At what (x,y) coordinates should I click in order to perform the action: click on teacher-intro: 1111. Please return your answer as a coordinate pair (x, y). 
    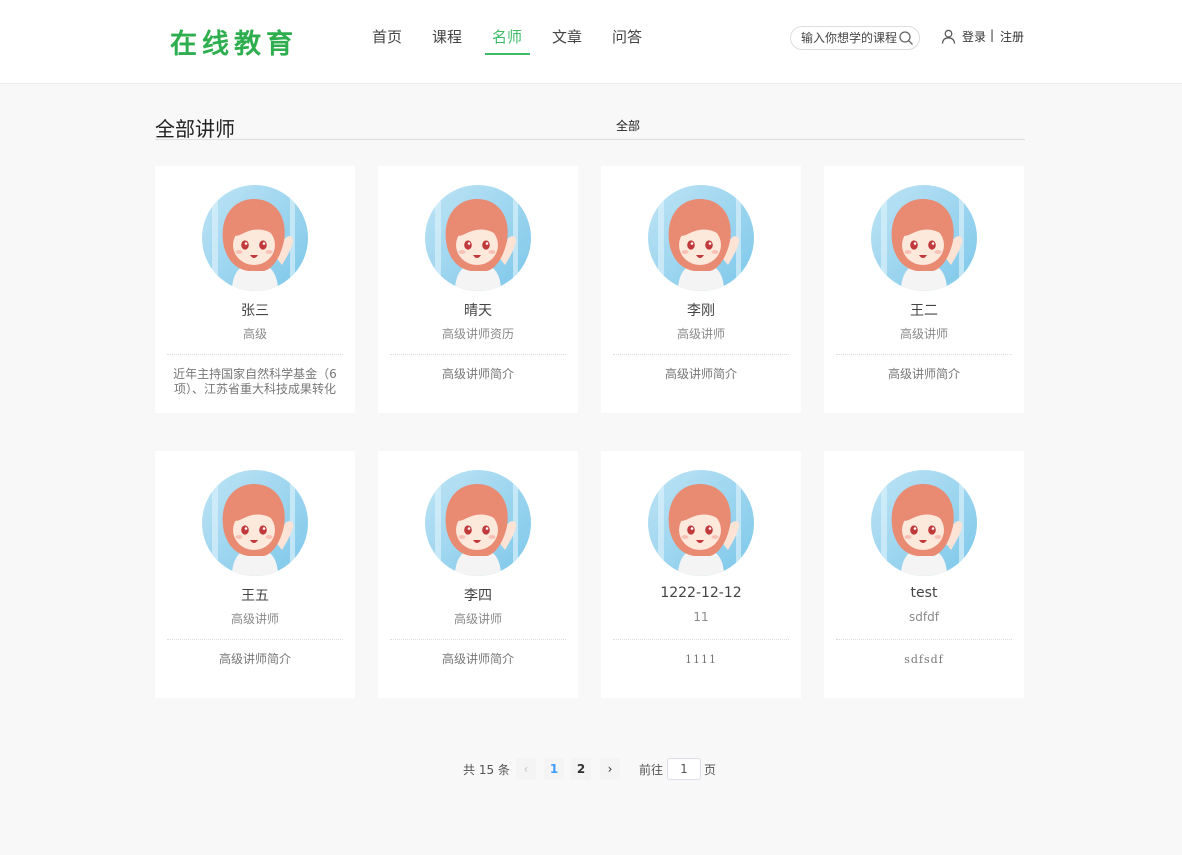
    Looking at the image, I should click on (701, 659).